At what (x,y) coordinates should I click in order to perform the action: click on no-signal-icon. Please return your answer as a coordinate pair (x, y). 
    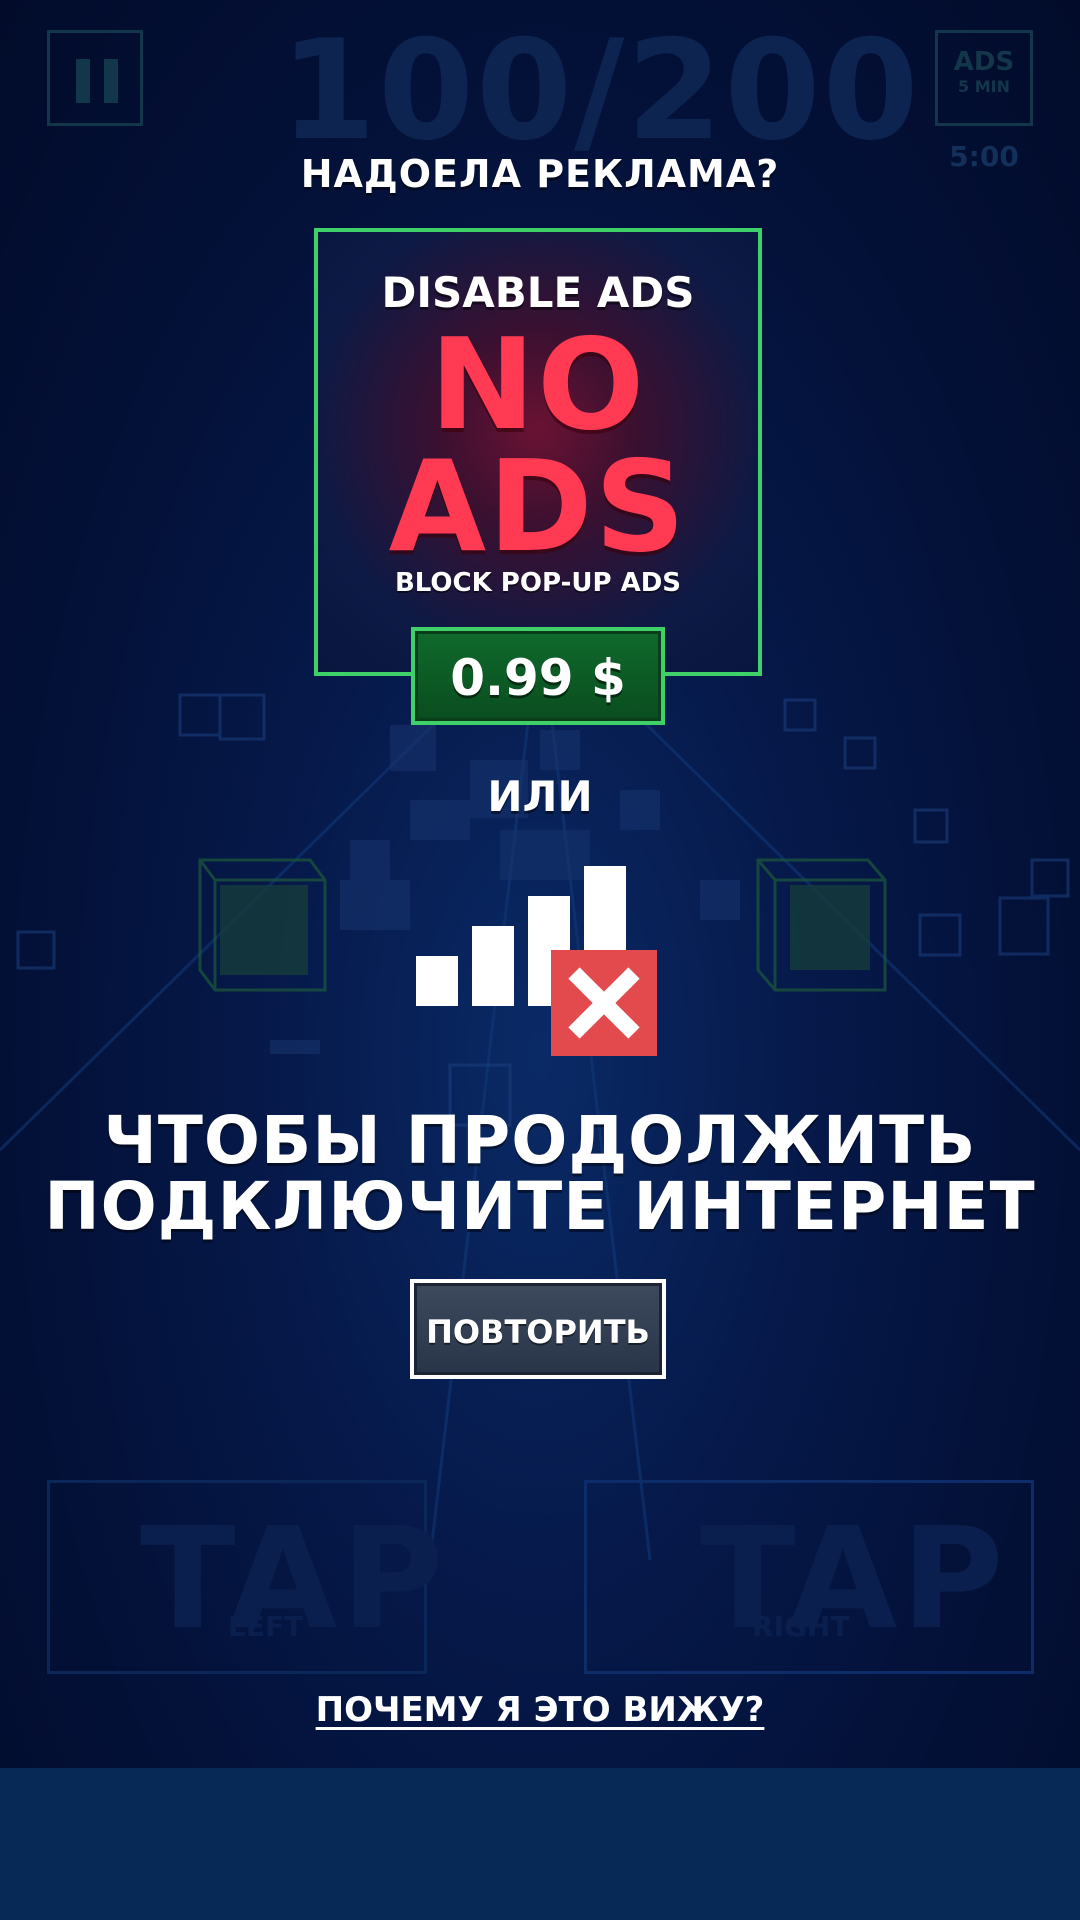
    Looking at the image, I should click on (536, 961).